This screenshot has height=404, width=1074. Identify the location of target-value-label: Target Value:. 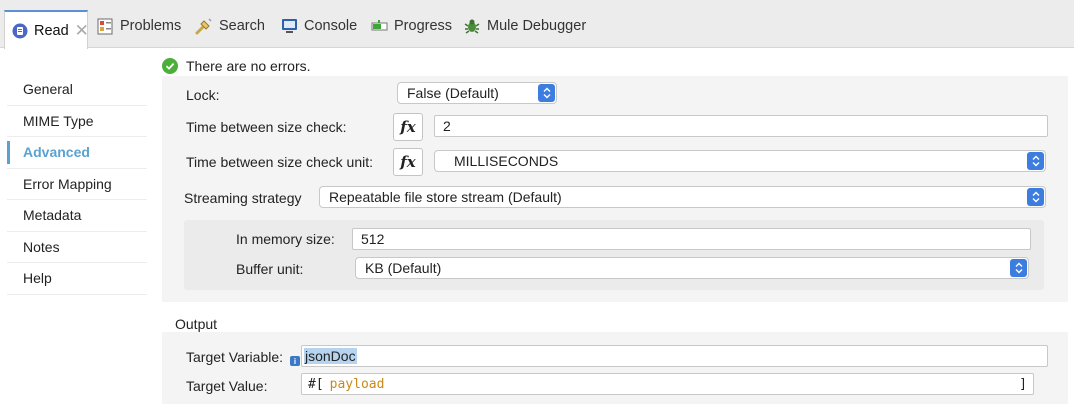
(227, 386).